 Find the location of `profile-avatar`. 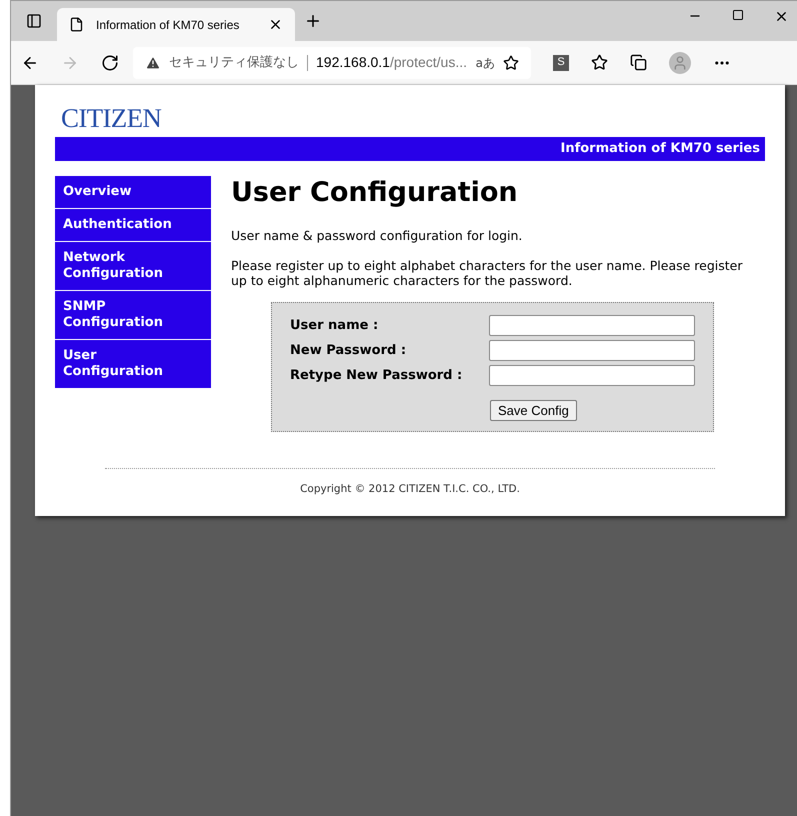

profile-avatar is located at coordinates (680, 63).